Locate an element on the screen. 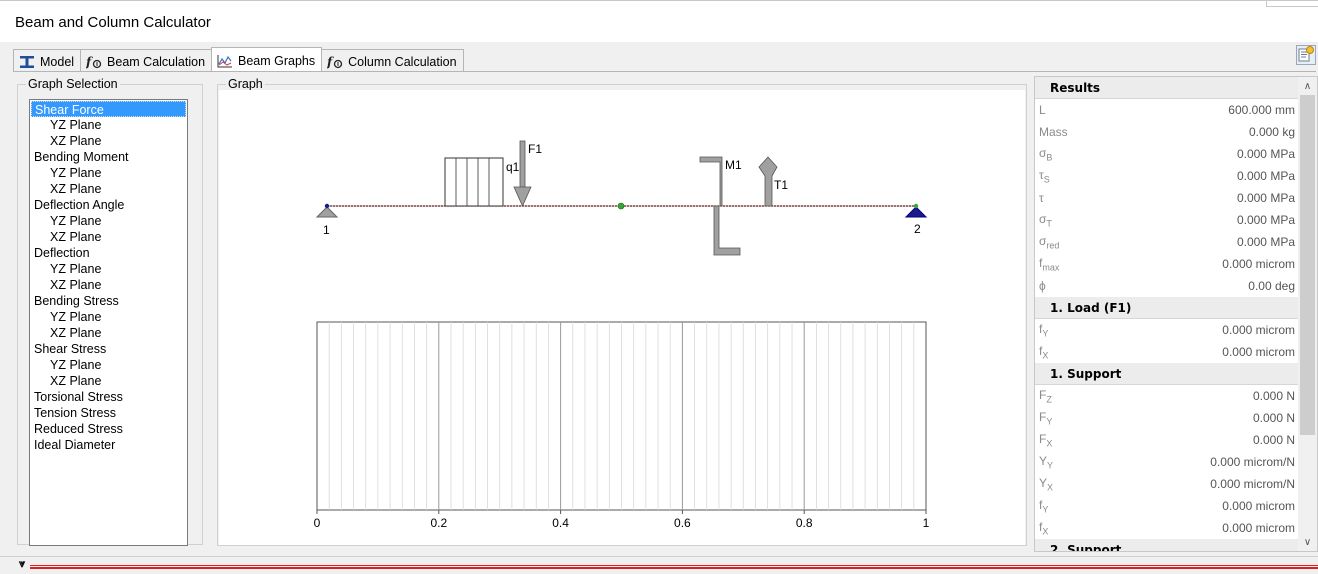 The width and height of the screenshot is (1318, 574). tab-model-label: Model is located at coordinates (57, 61).